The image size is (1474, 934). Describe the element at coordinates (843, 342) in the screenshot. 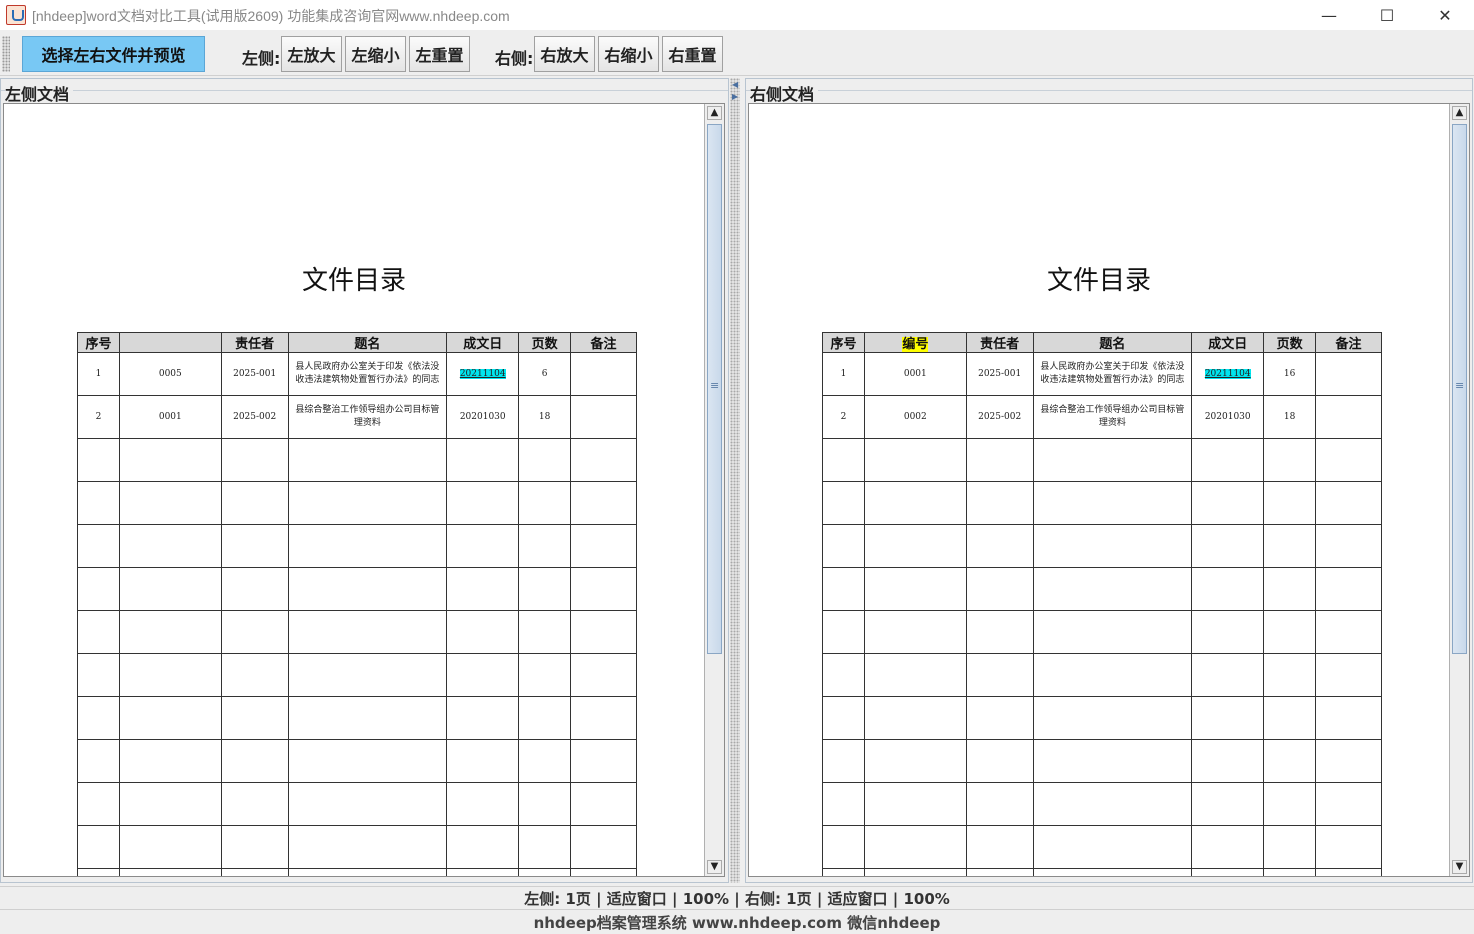

I see `col-header-seq: 序号` at that location.